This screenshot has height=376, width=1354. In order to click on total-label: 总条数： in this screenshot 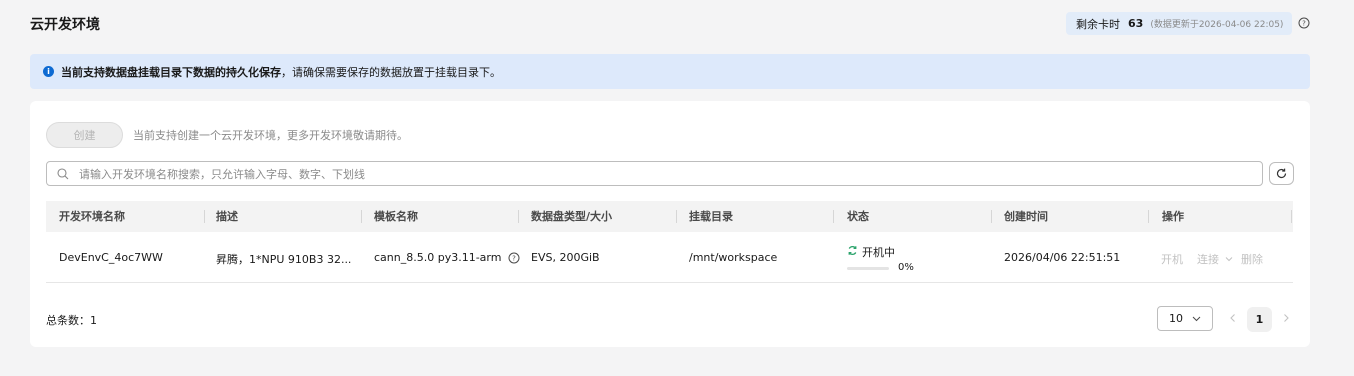, I will do `click(68, 320)`.